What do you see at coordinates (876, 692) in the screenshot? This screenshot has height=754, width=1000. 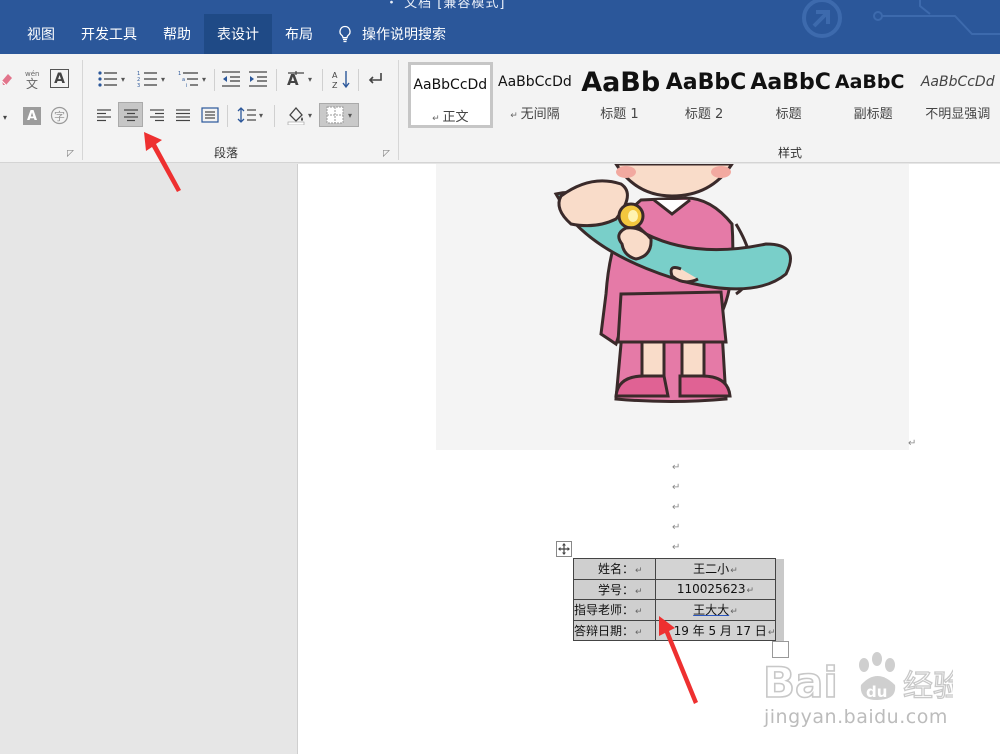 I see `svg-text: du` at bounding box center [876, 692].